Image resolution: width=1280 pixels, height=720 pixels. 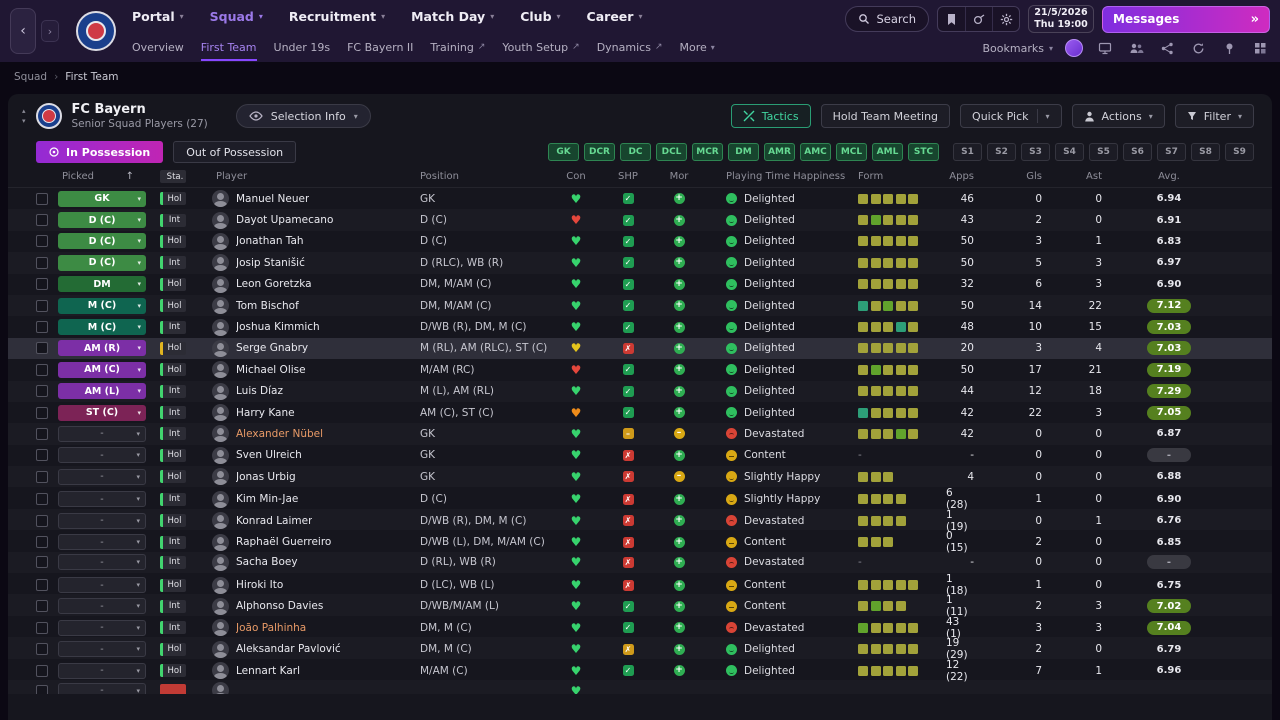 I want to click on column-header-gls: Gls, so click(x=1043, y=176).